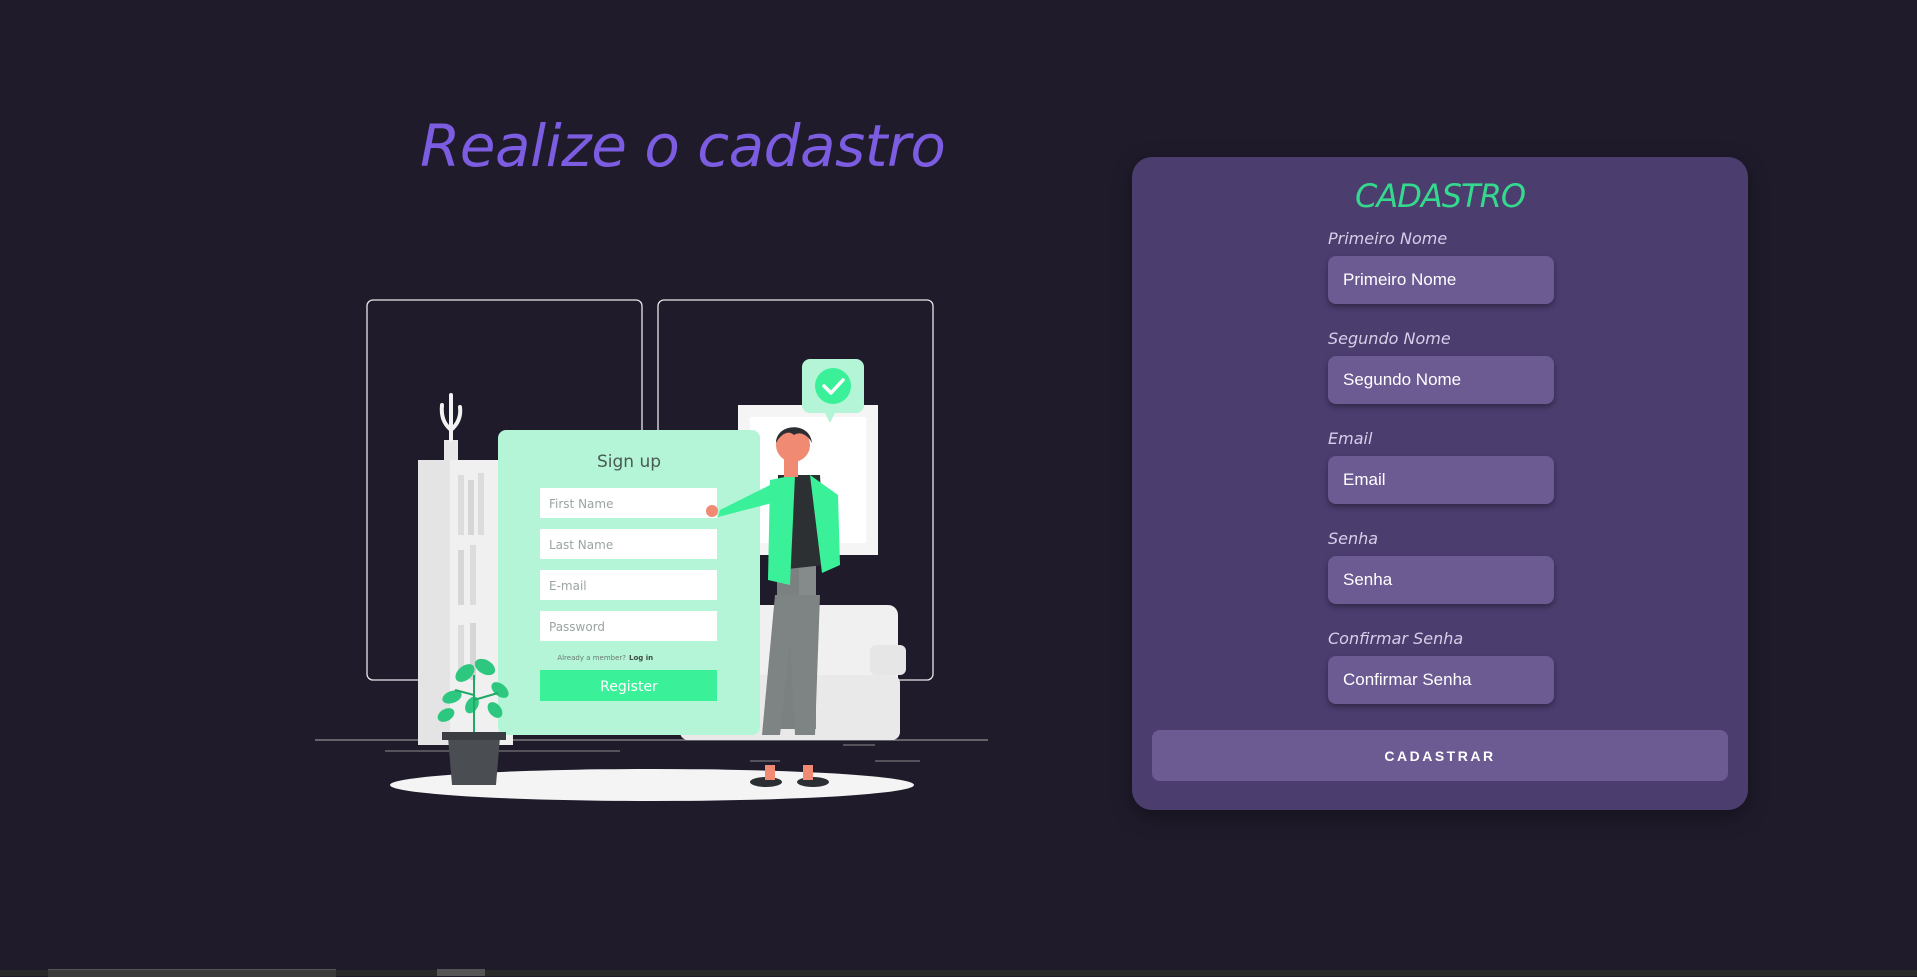  I want to click on illustration-form-title: Sign up, so click(629, 462).